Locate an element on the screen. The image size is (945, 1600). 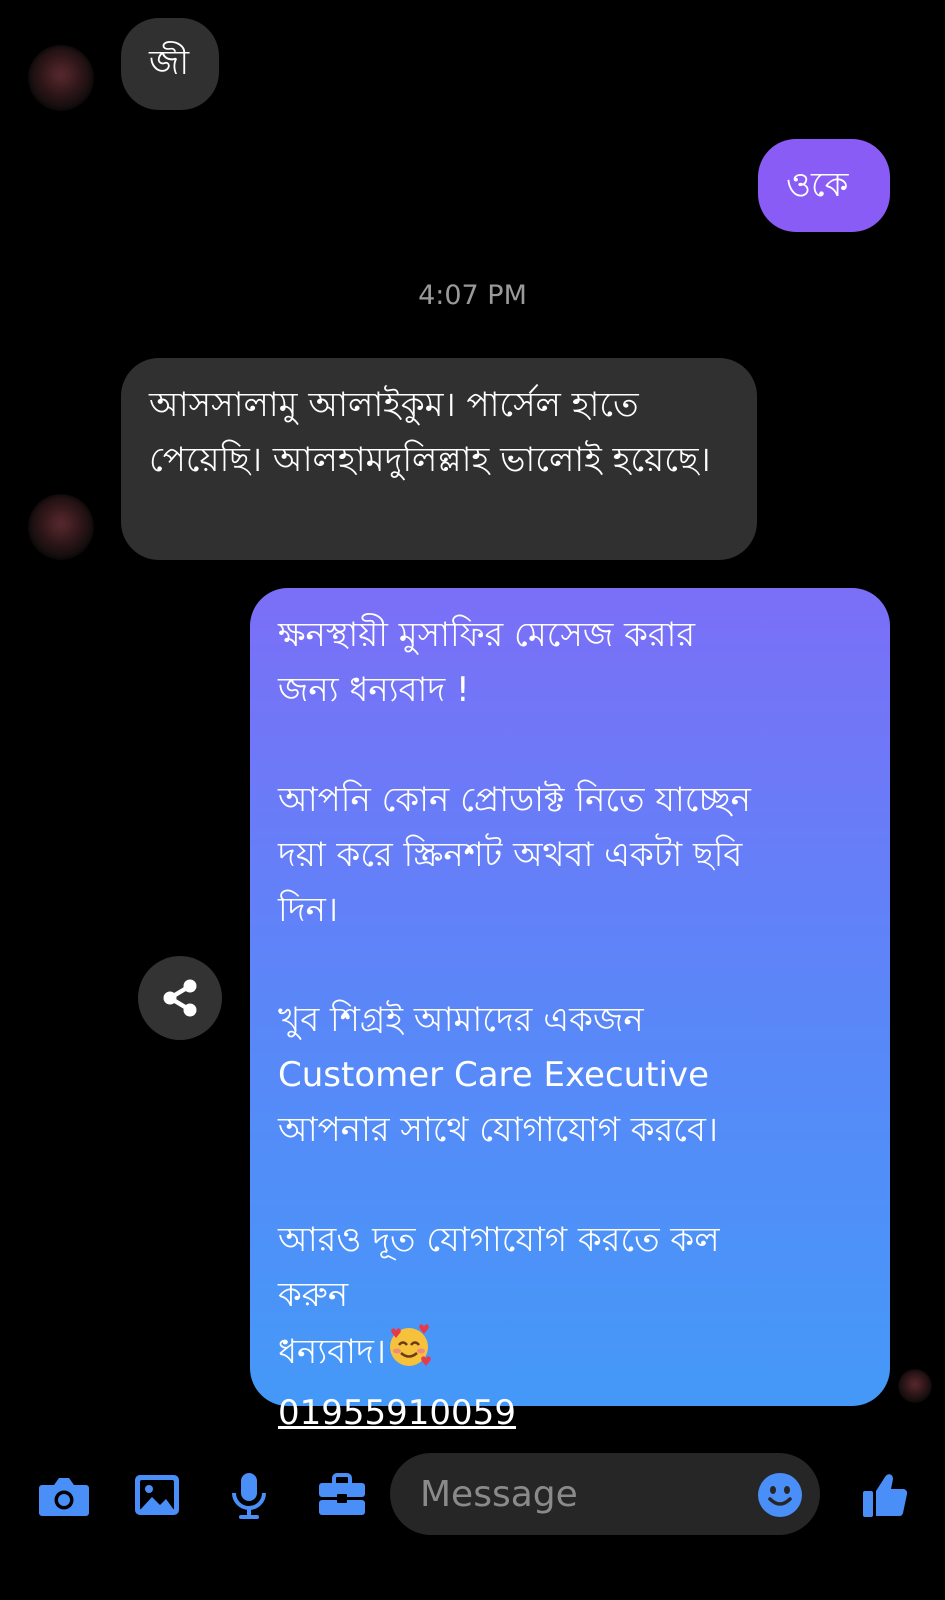
message-line-with-emoji: ধন্যবাদ। is located at coordinates (572, 1354).